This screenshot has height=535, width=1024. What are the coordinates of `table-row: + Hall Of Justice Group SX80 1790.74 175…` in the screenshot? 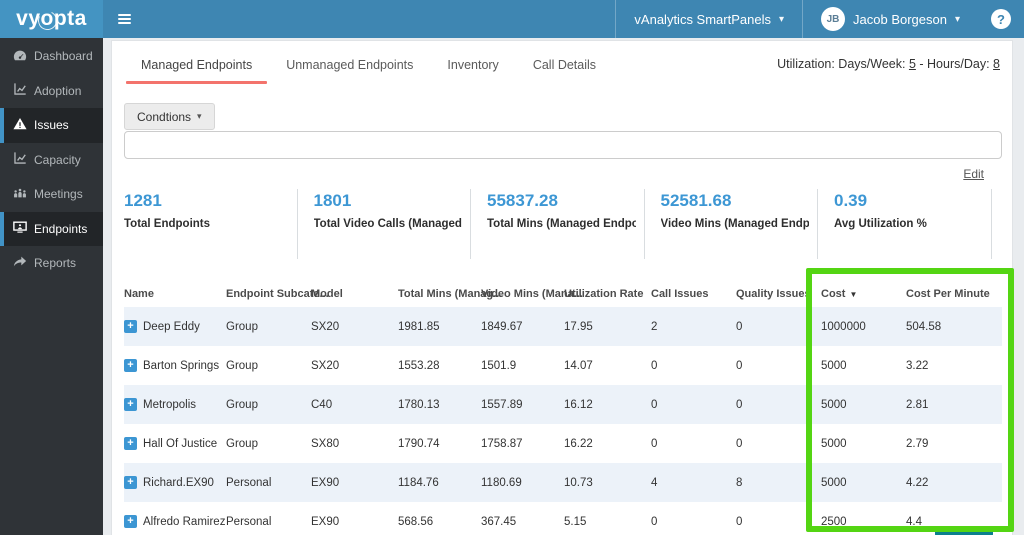 It's located at (563, 443).